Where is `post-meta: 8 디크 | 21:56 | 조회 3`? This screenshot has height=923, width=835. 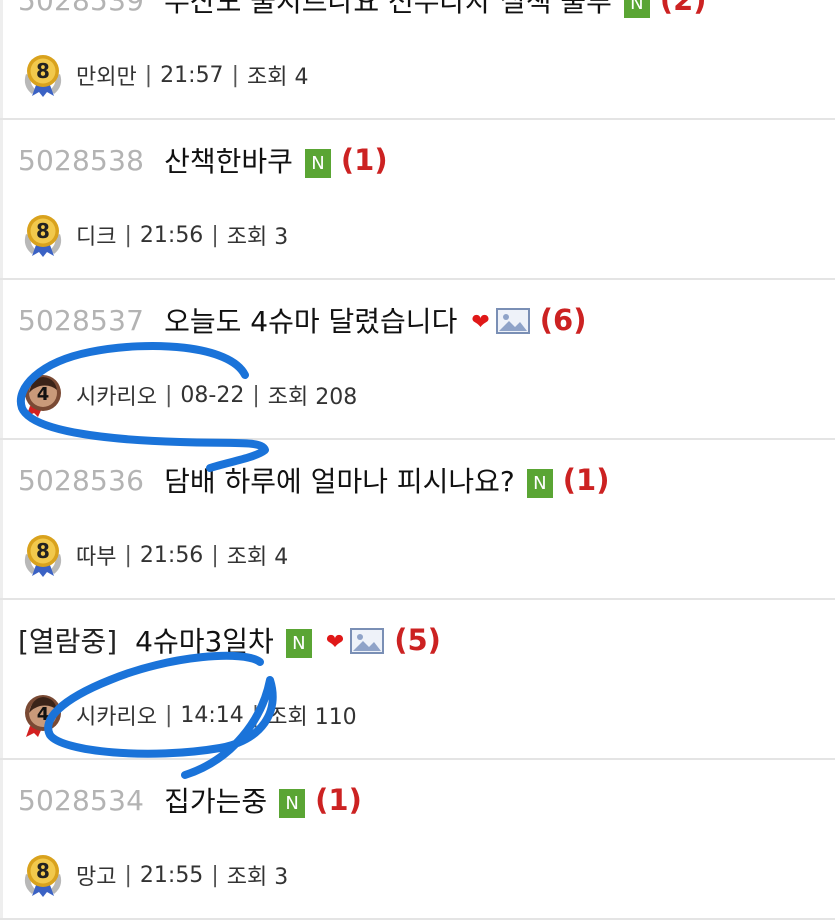
post-meta: 8 디크 | 21:56 | 조회 3 is located at coordinates (154, 235).